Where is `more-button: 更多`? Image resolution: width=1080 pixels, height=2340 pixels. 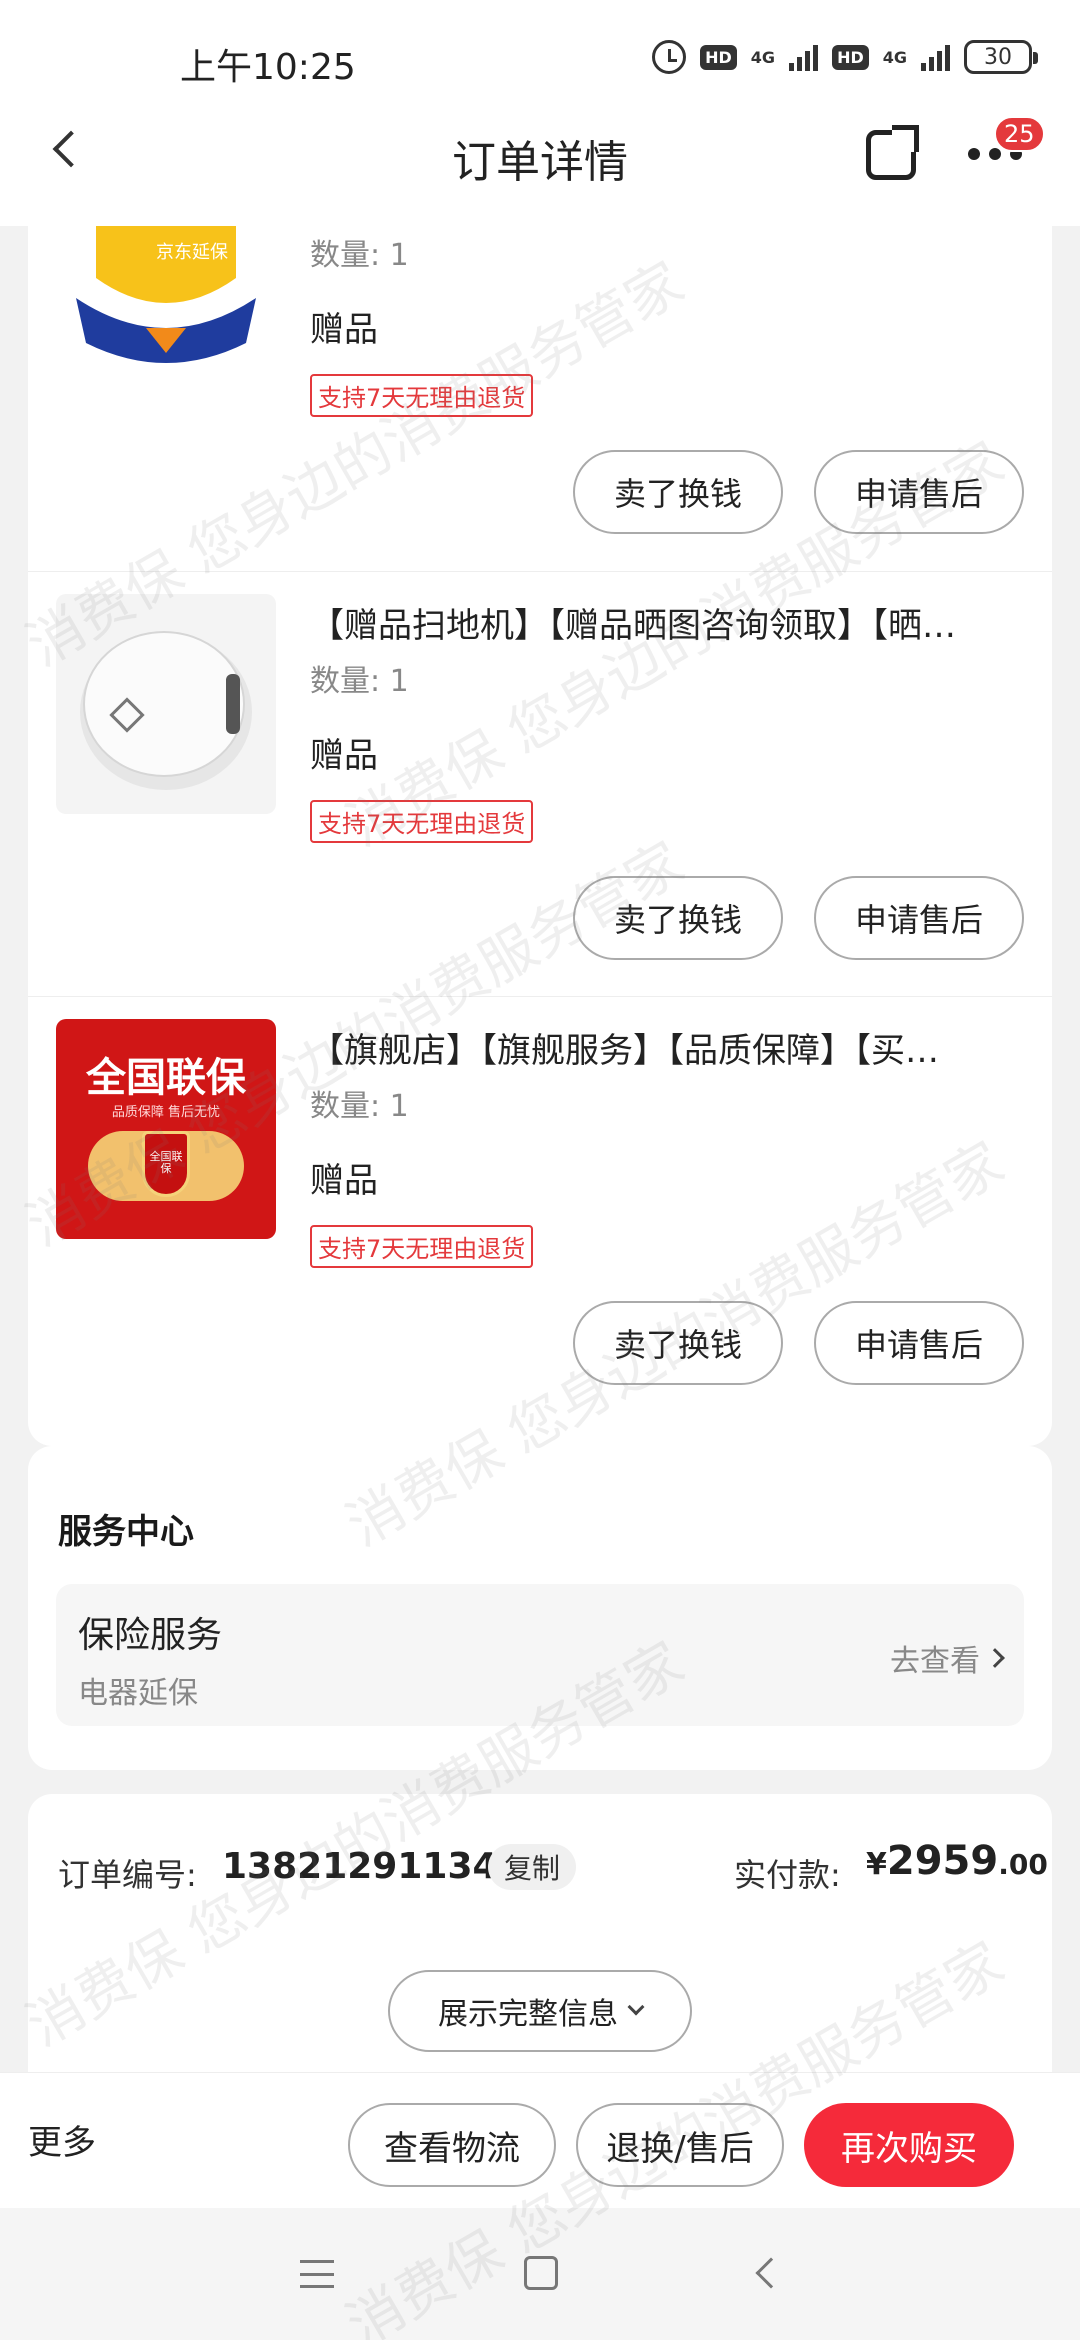
more-button: 更多 is located at coordinates (62, 2139).